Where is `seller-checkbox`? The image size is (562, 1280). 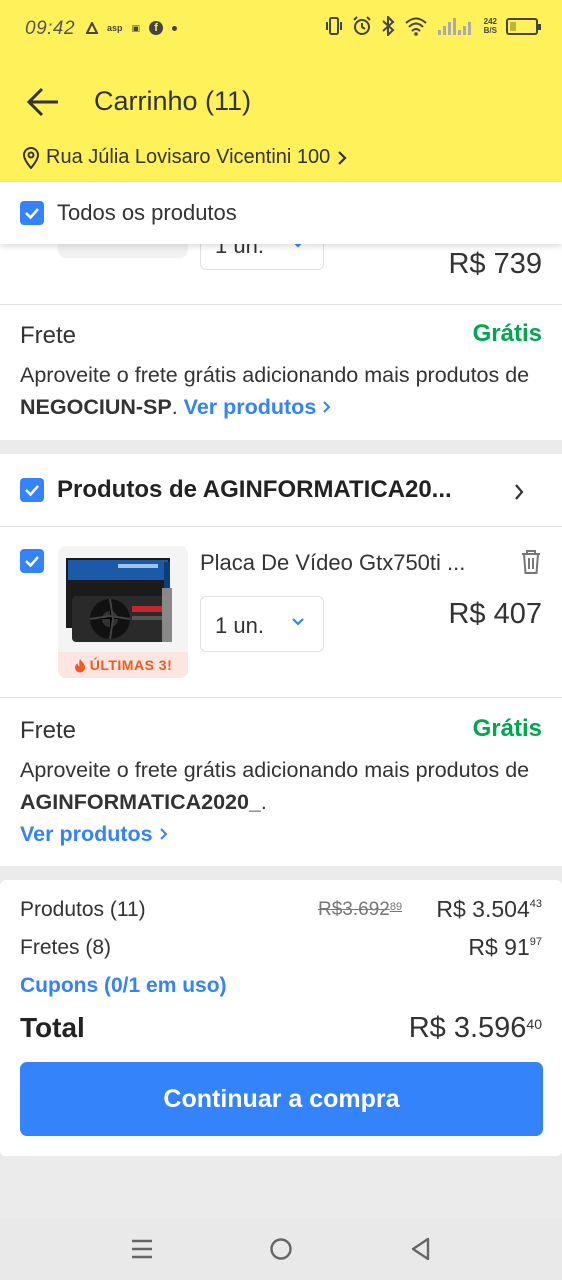 seller-checkbox is located at coordinates (32, 490).